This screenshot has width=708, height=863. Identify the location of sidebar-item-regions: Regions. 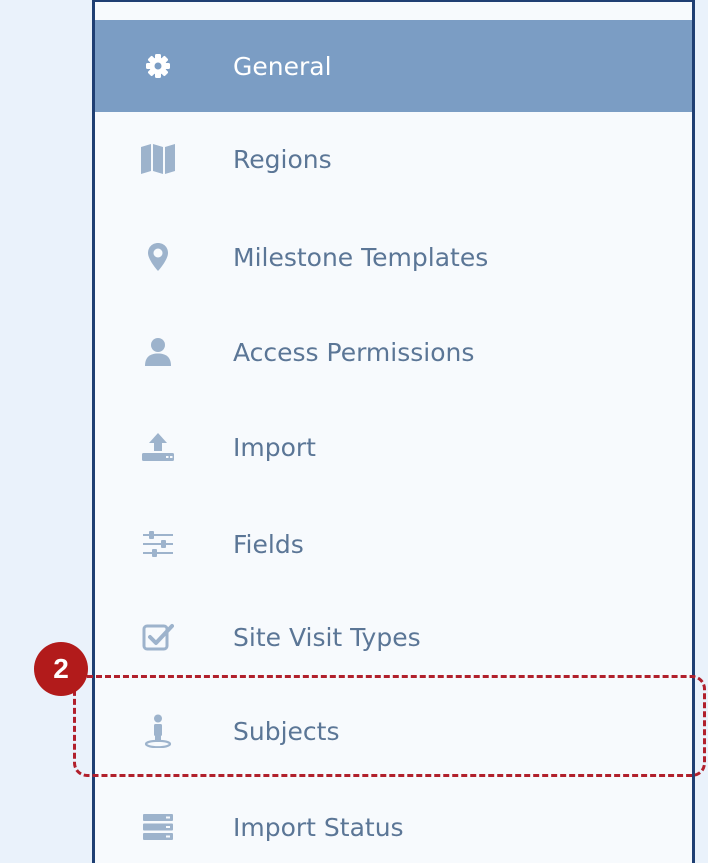
(393, 159).